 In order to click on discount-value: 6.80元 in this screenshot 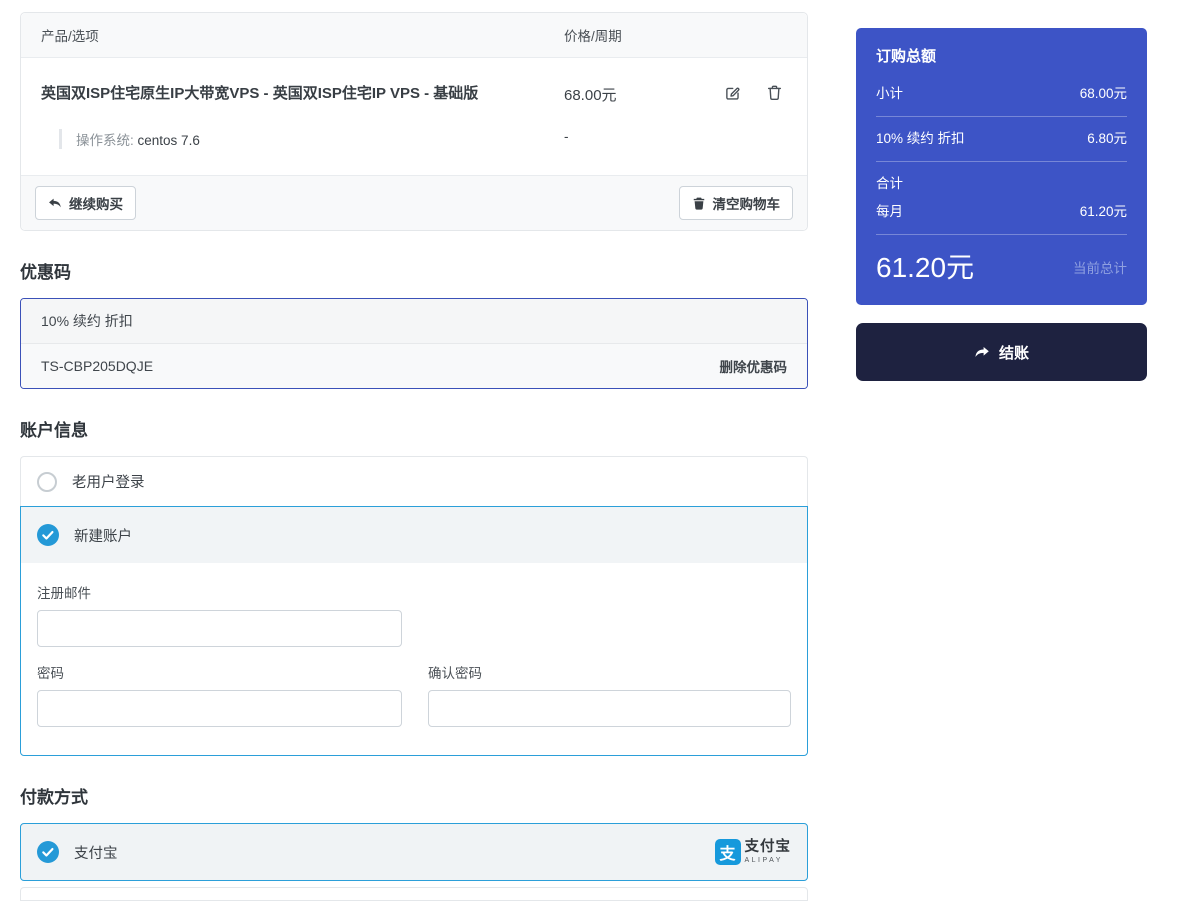, I will do `click(1107, 138)`.